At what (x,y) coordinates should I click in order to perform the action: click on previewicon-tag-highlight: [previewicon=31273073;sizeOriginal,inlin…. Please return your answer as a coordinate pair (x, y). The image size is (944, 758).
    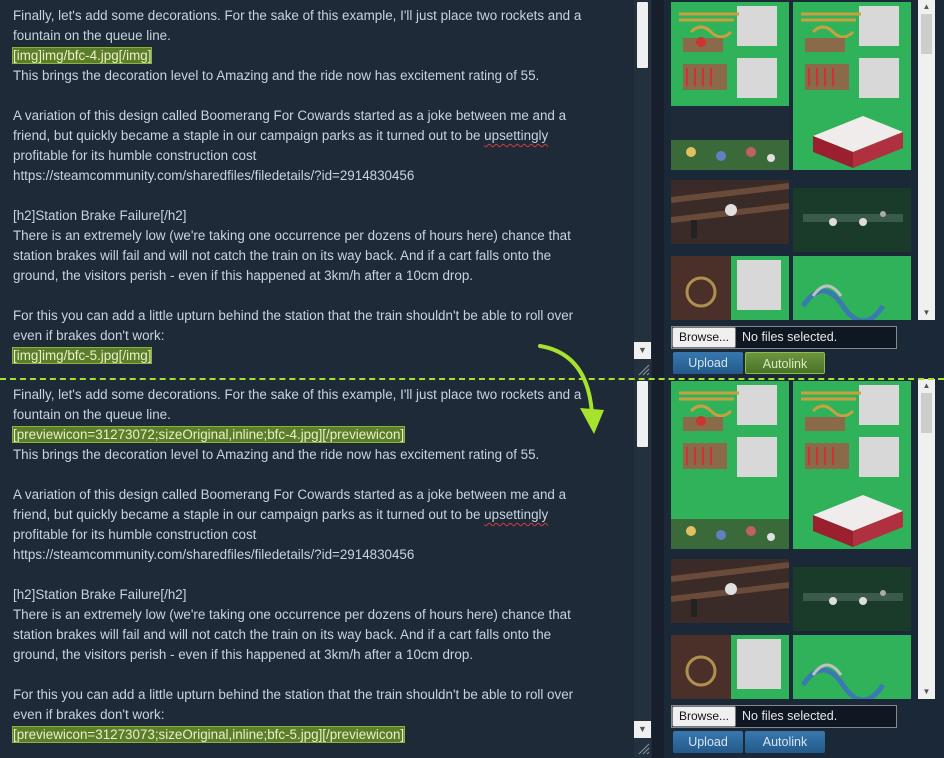
    Looking at the image, I should click on (208, 734).